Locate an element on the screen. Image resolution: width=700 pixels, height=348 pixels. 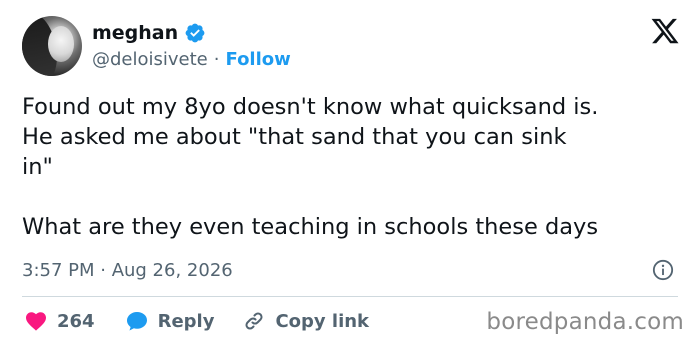
tweet-timestamp: 3:57 PM · Aug 26, 2026 is located at coordinates (127, 270).